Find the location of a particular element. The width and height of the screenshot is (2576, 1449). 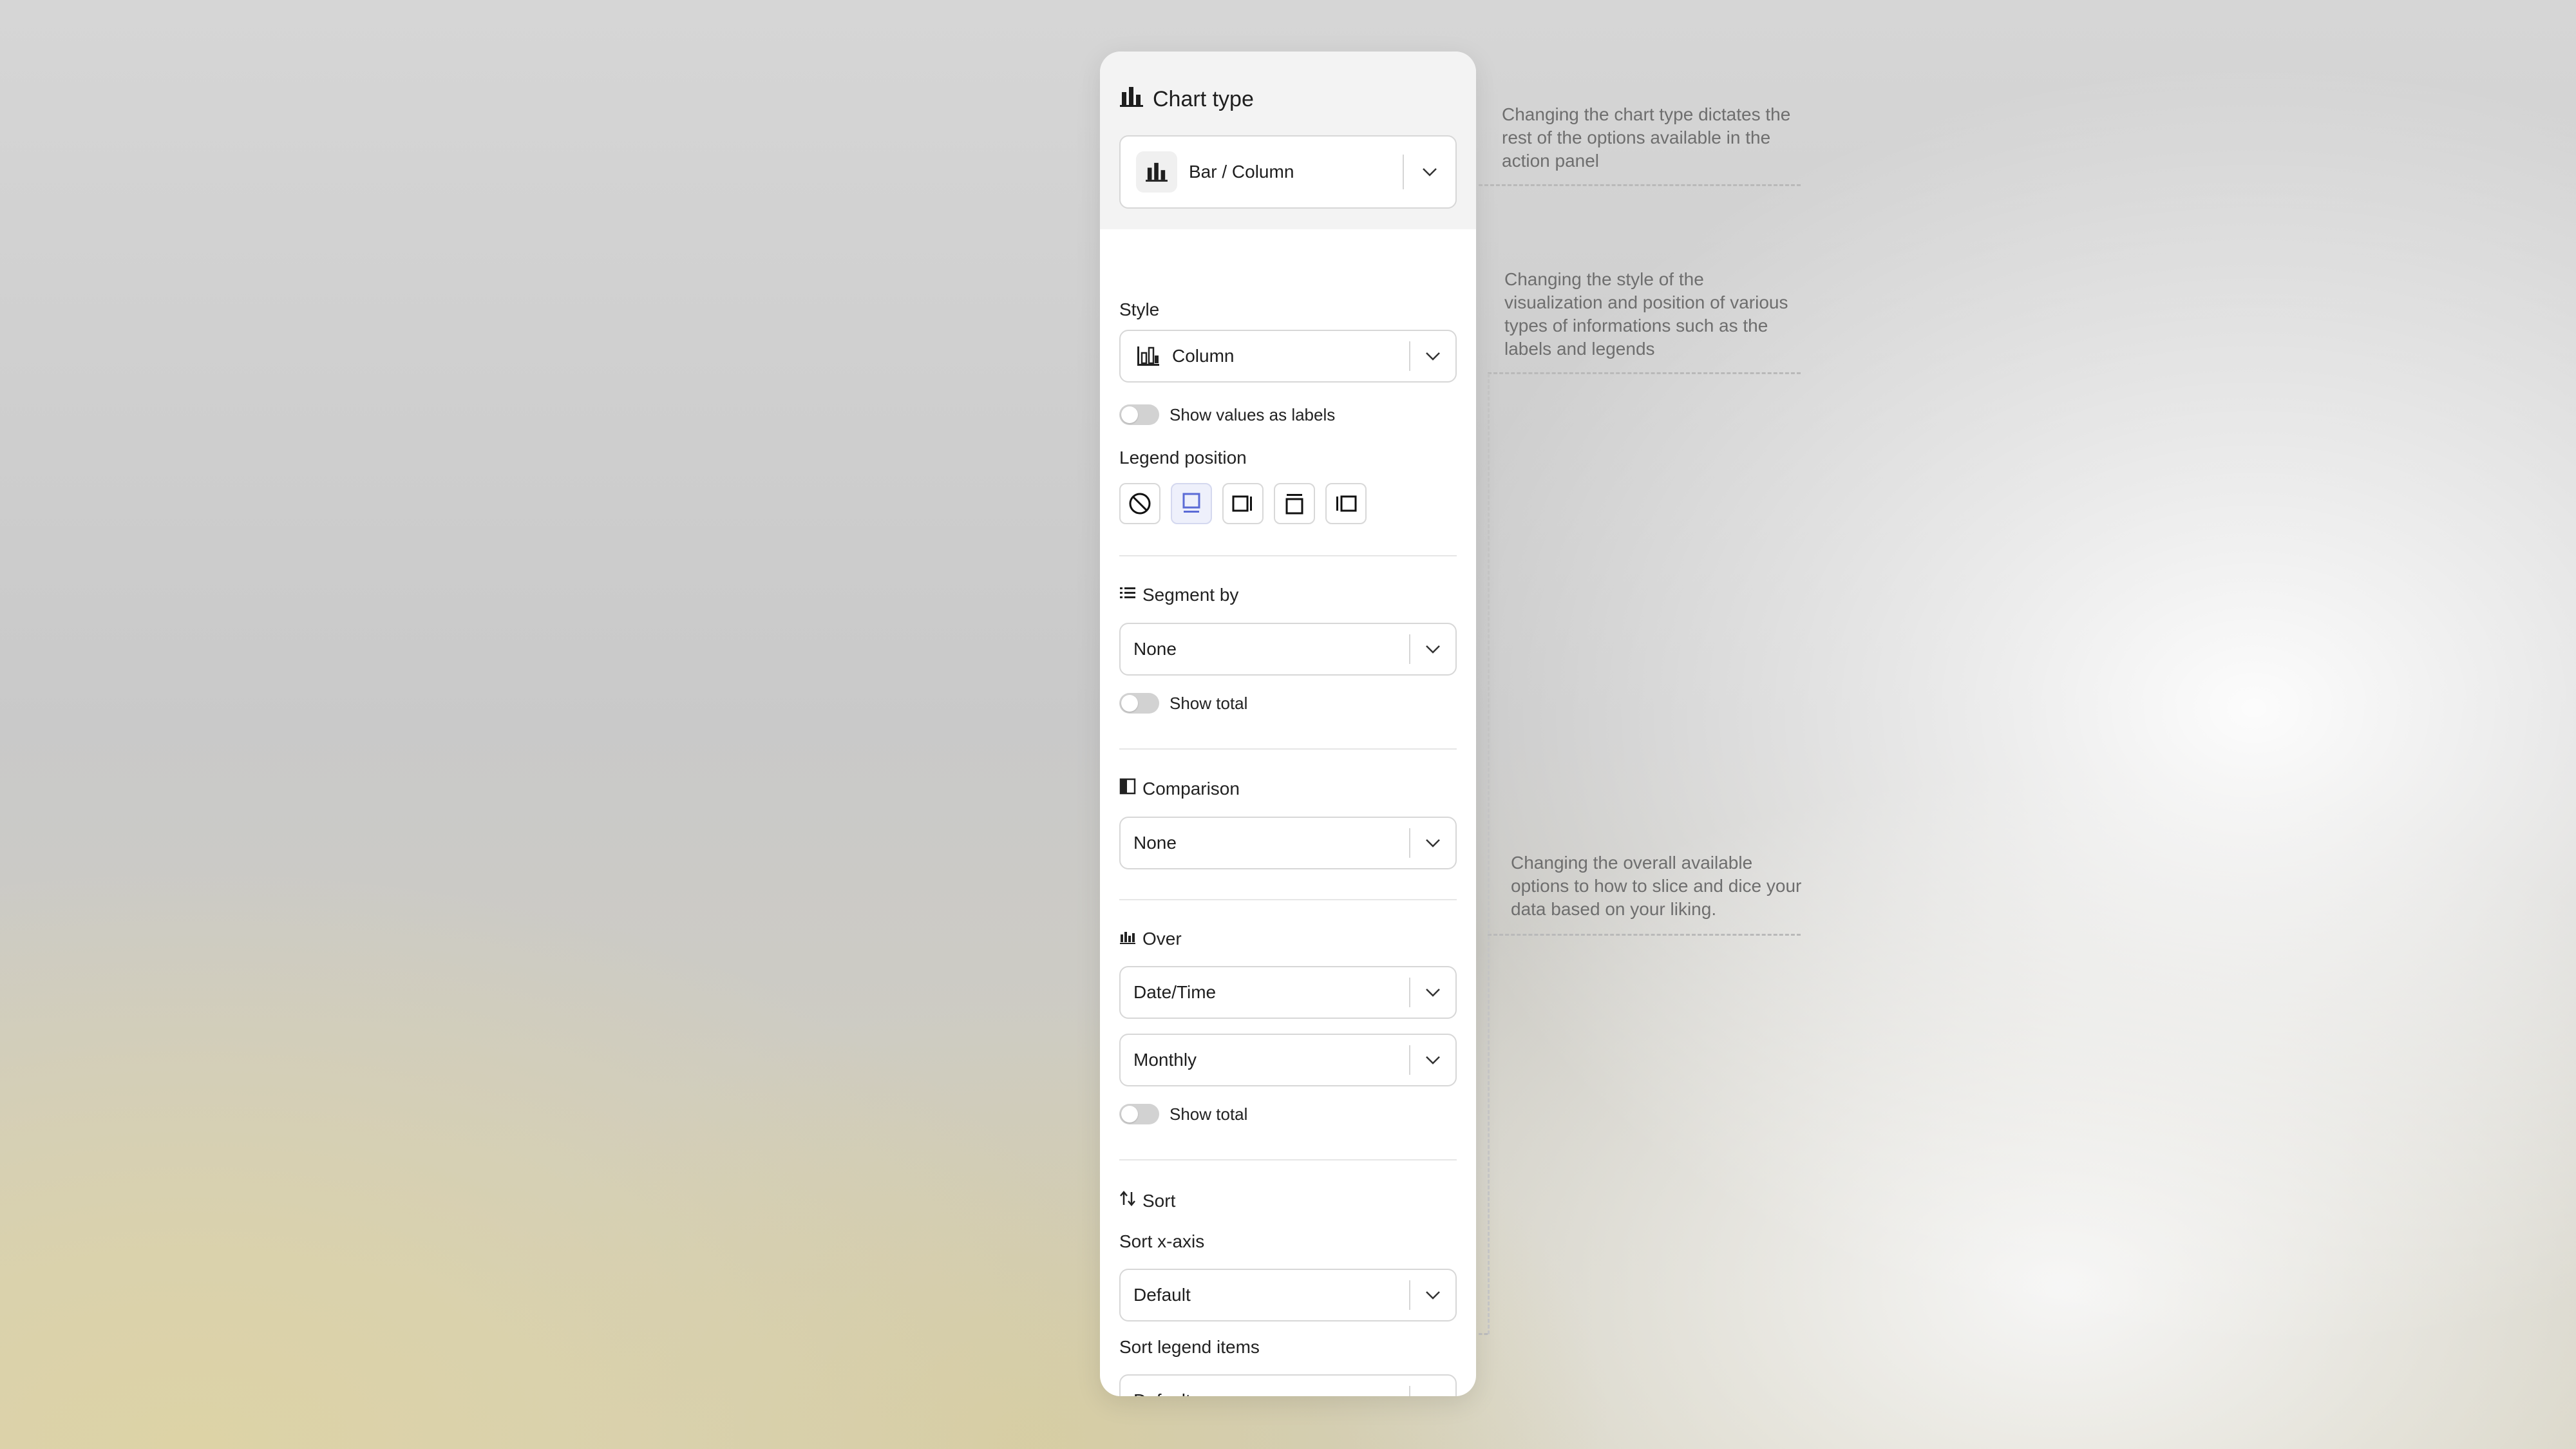

segment-show-total-toggle is located at coordinates (1139, 703).